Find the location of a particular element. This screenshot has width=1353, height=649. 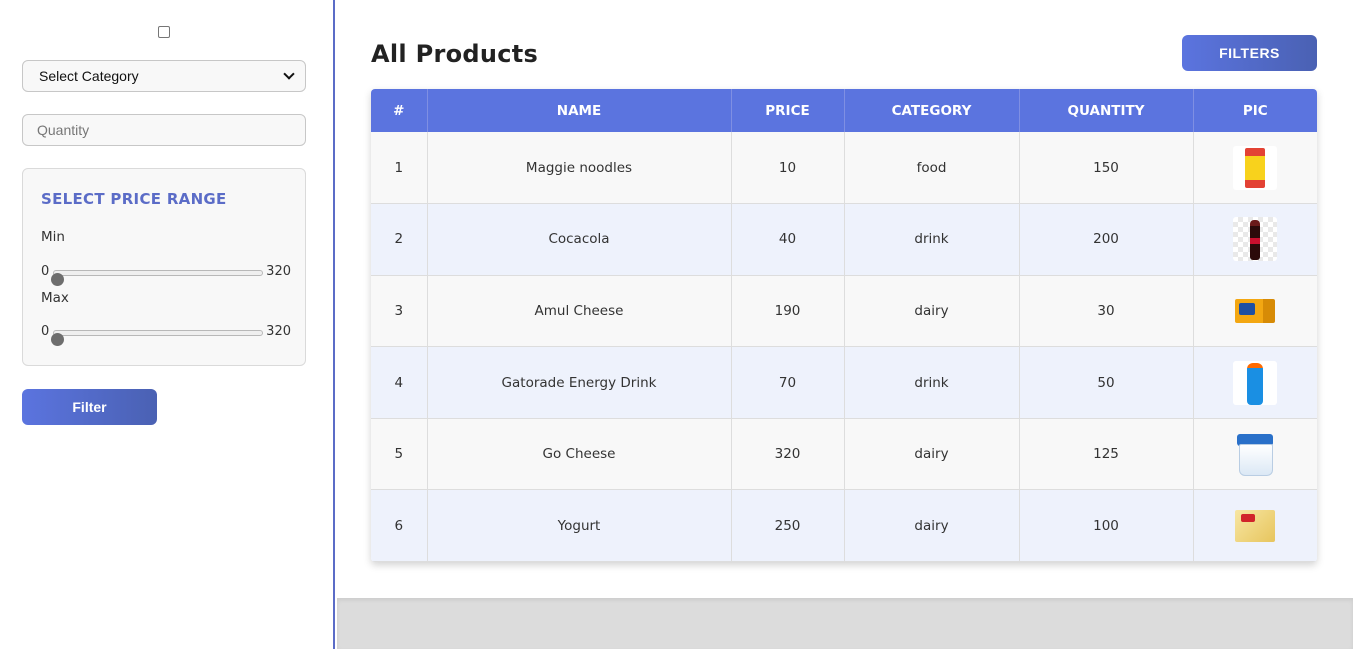

cell-id: 4 is located at coordinates (399, 382).